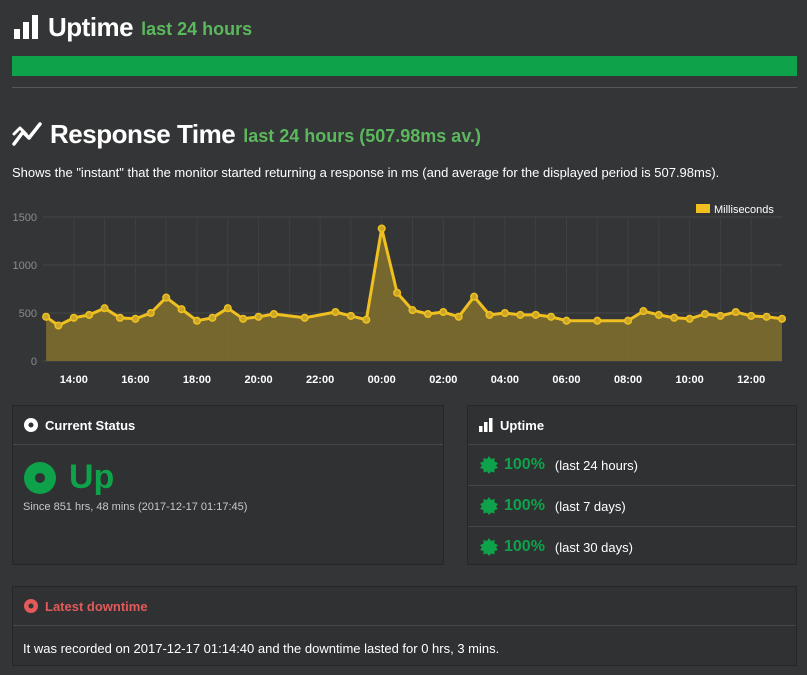 Image resolution: width=807 pixels, height=675 pixels. Describe the element at coordinates (91, 26) in the screenshot. I see `uptime-title: Uptime` at that location.